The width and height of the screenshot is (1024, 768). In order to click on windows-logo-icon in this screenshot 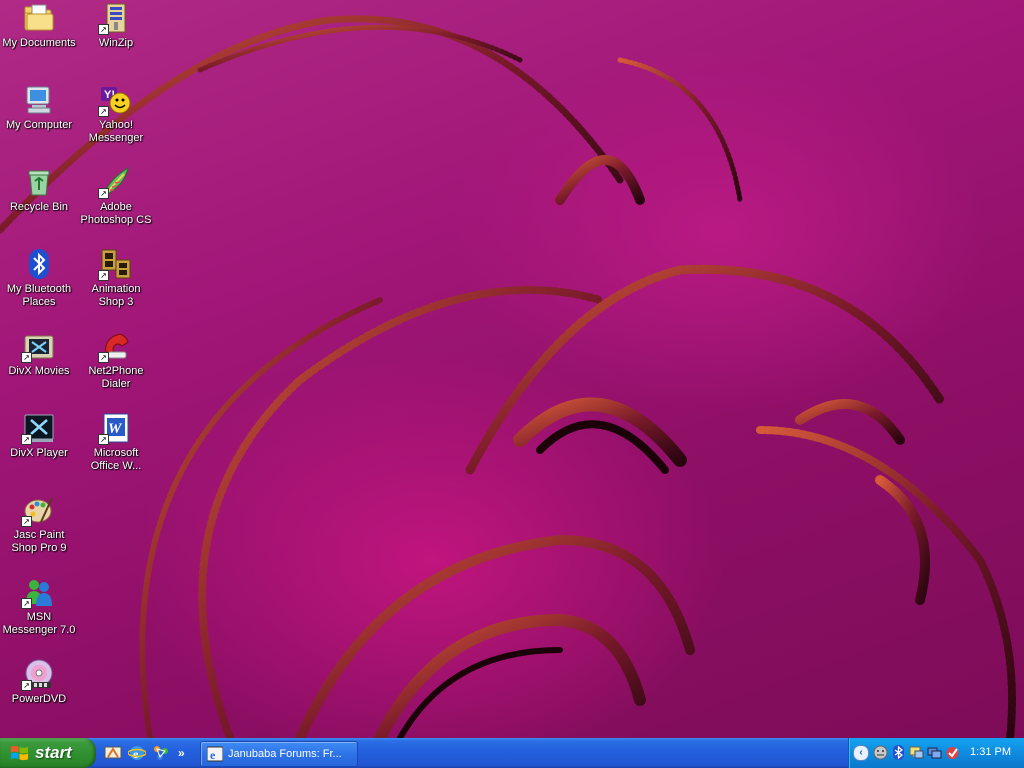, I will do `click(19, 752)`.